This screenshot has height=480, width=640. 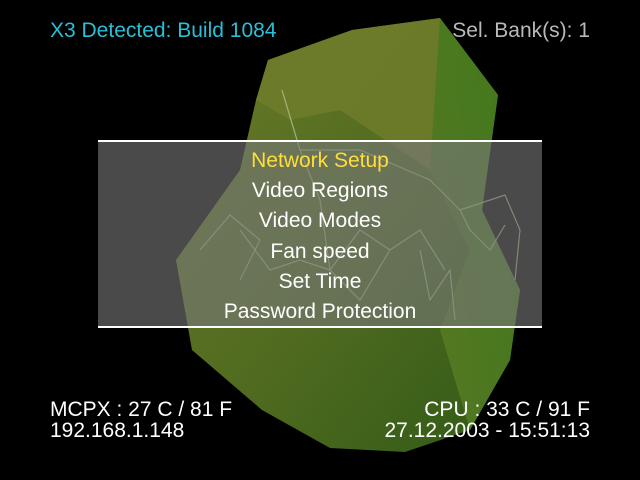 What do you see at coordinates (141, 409) in the screenshot?
I see `mcpx-temperature: MCPX : 27 C / 81 F` at bounding box center [141, 409].